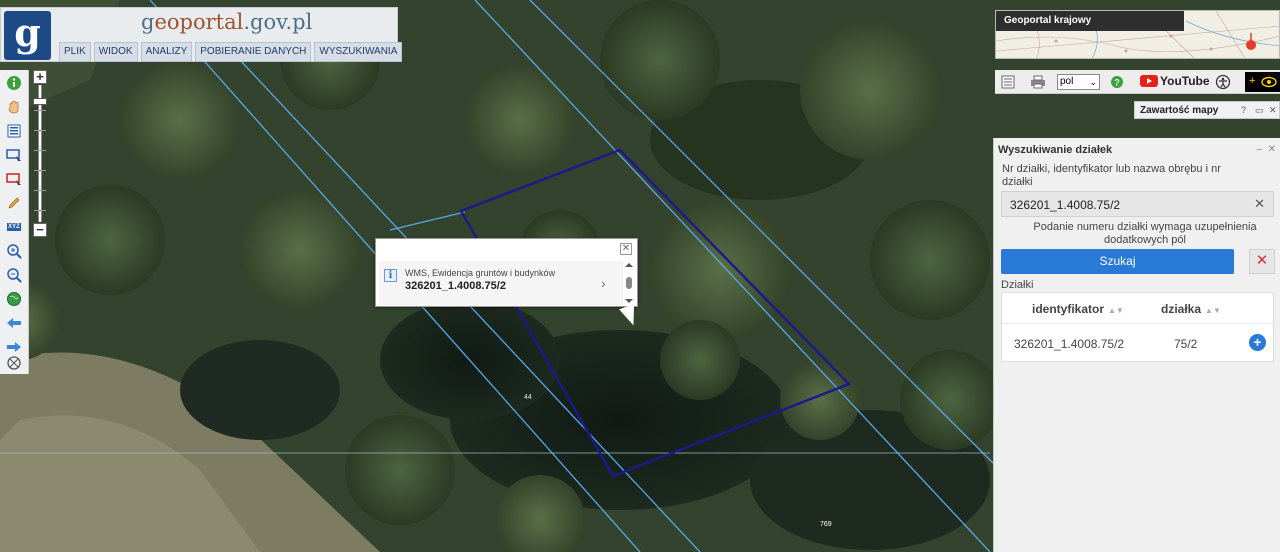  I want to click on menu-analizy: ANALIZY, so click(166, 52).